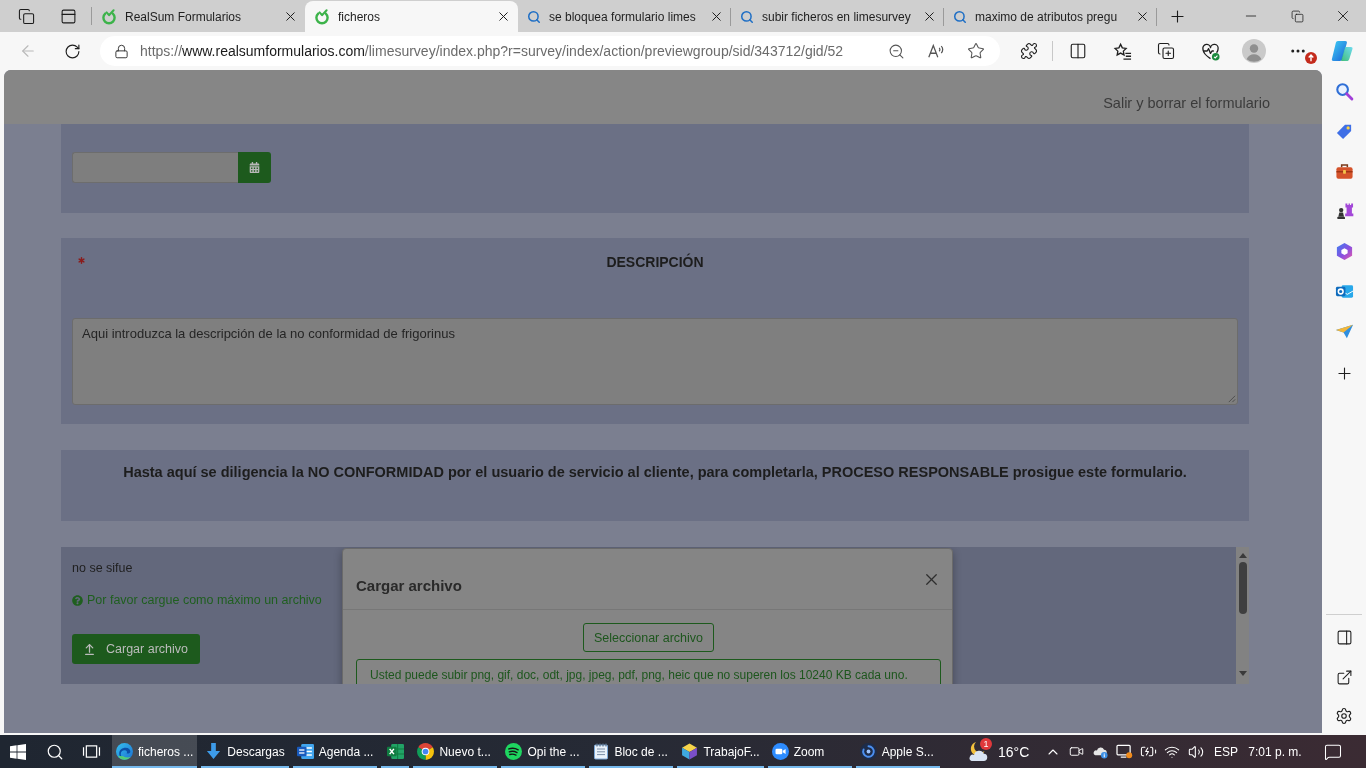 Image resolution: width=1366 pixels, height=768 pixels. What do you see at coordinates (1254, 51) in the screenshot?
I see `avatar-icon` at bounding box center [1254, 51].